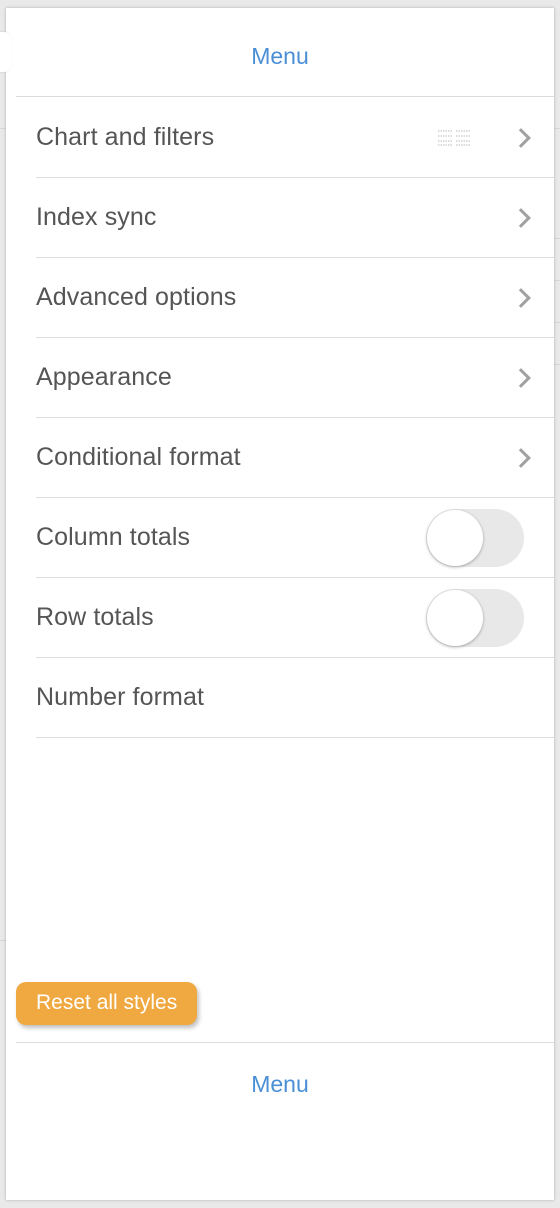 The height and width of the screenshot is (1208, 560). I want to click on row-totals-toggle, so click(475, 617).